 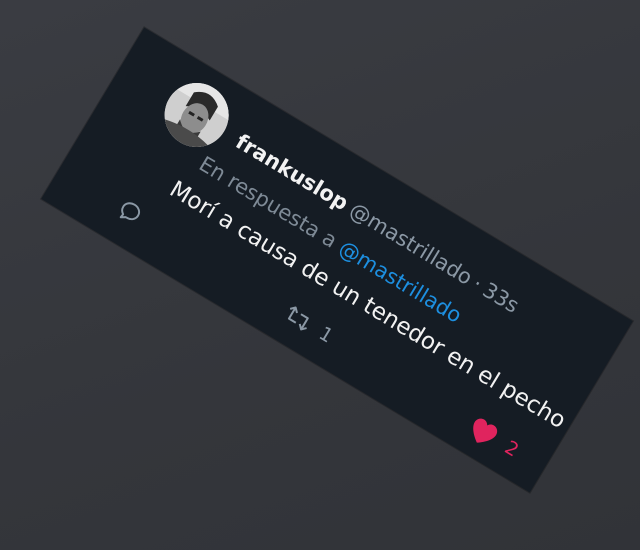 What do you see at coordinates (326, 334) in the screenshot?
I see `retweet-count: 1` at bounding box center [326, 334].